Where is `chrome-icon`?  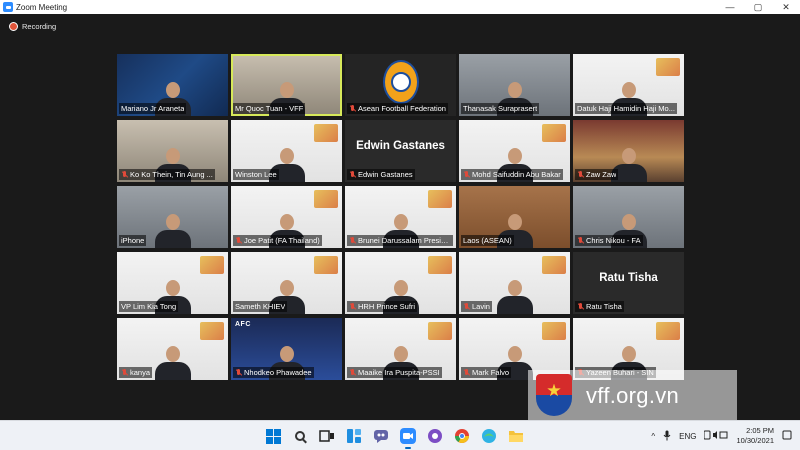 chrome-icon is located at coordinates (462, 436).